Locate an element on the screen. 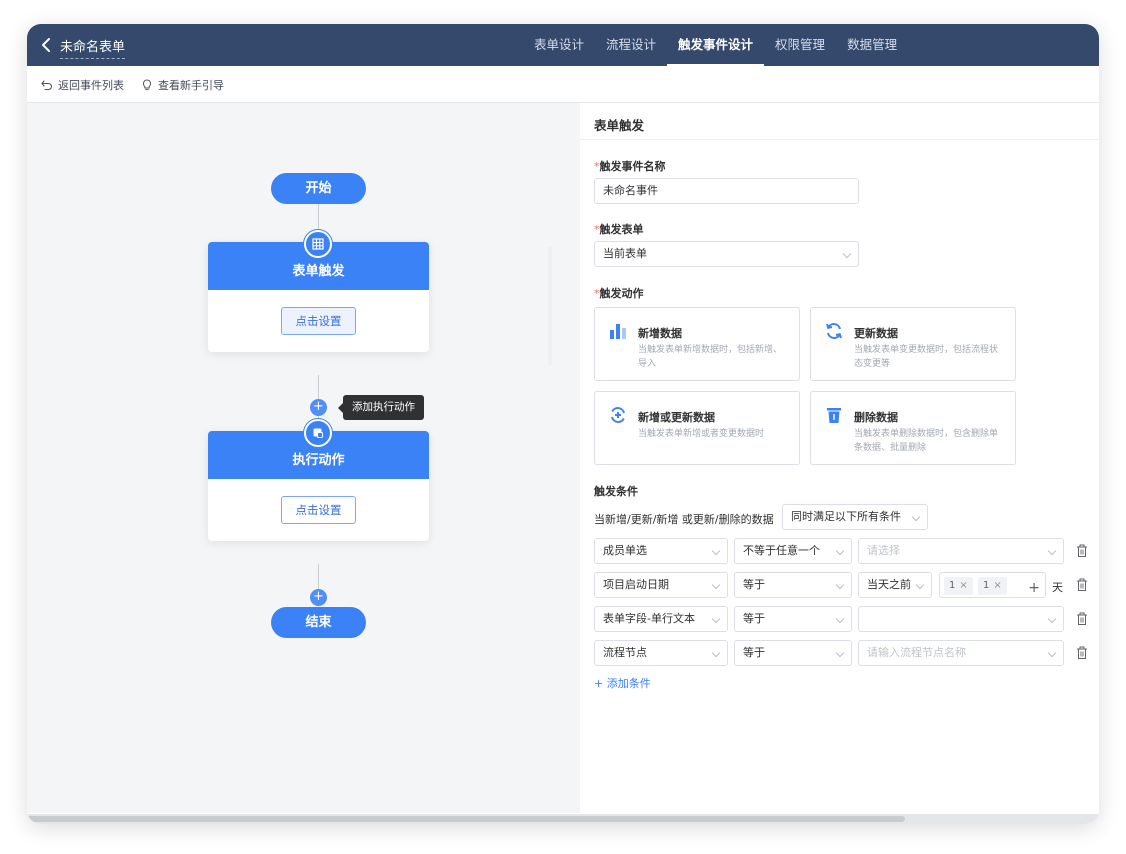  condition-value-select is located at coordinates (961, 619).